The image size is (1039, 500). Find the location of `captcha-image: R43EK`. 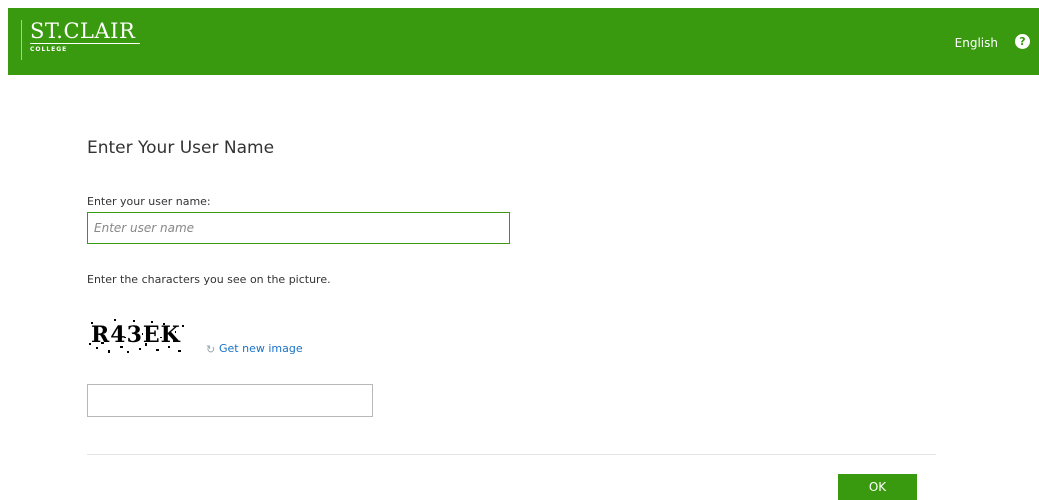

captcha-image: R43EK is located at coordinates (136, 336).